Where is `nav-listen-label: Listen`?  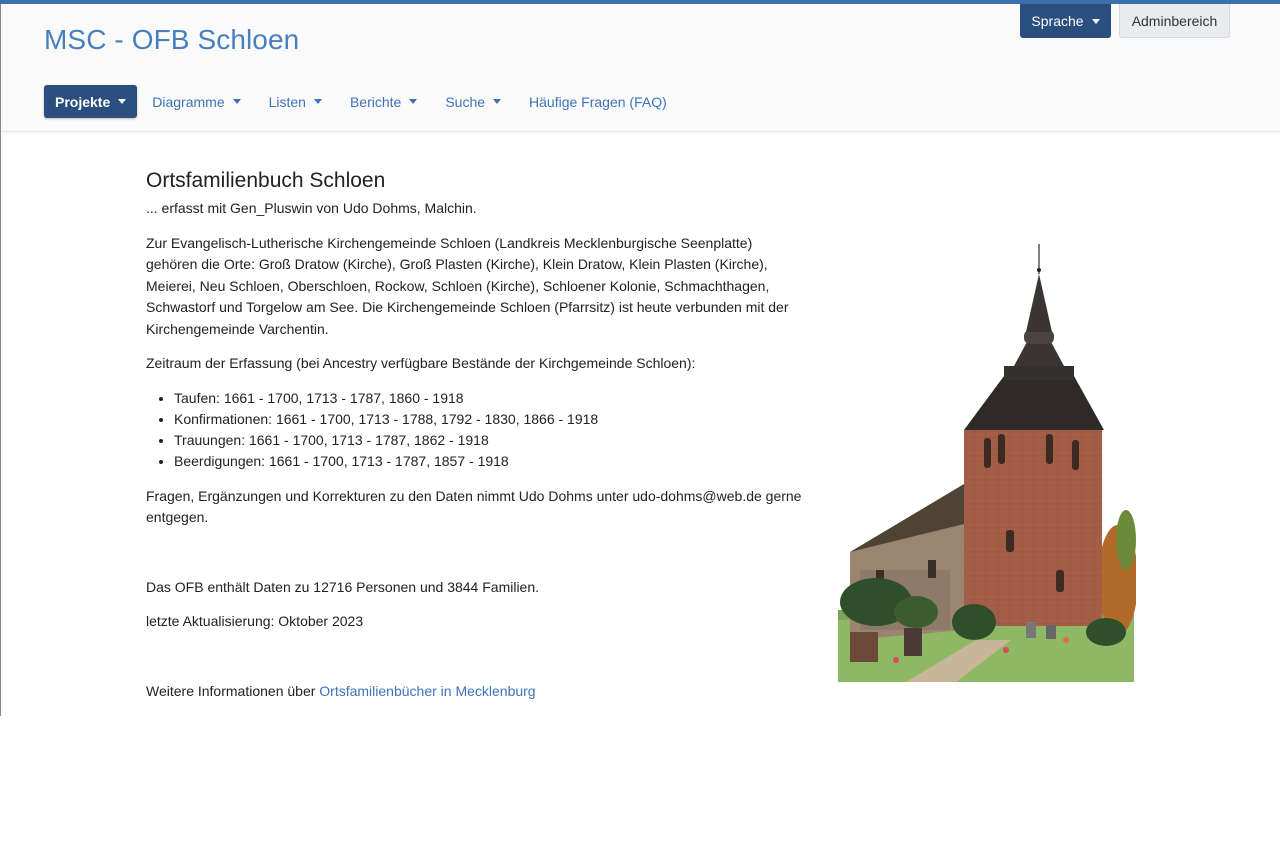
nav-listen-label: Listen is located at coordinates (287, 101).